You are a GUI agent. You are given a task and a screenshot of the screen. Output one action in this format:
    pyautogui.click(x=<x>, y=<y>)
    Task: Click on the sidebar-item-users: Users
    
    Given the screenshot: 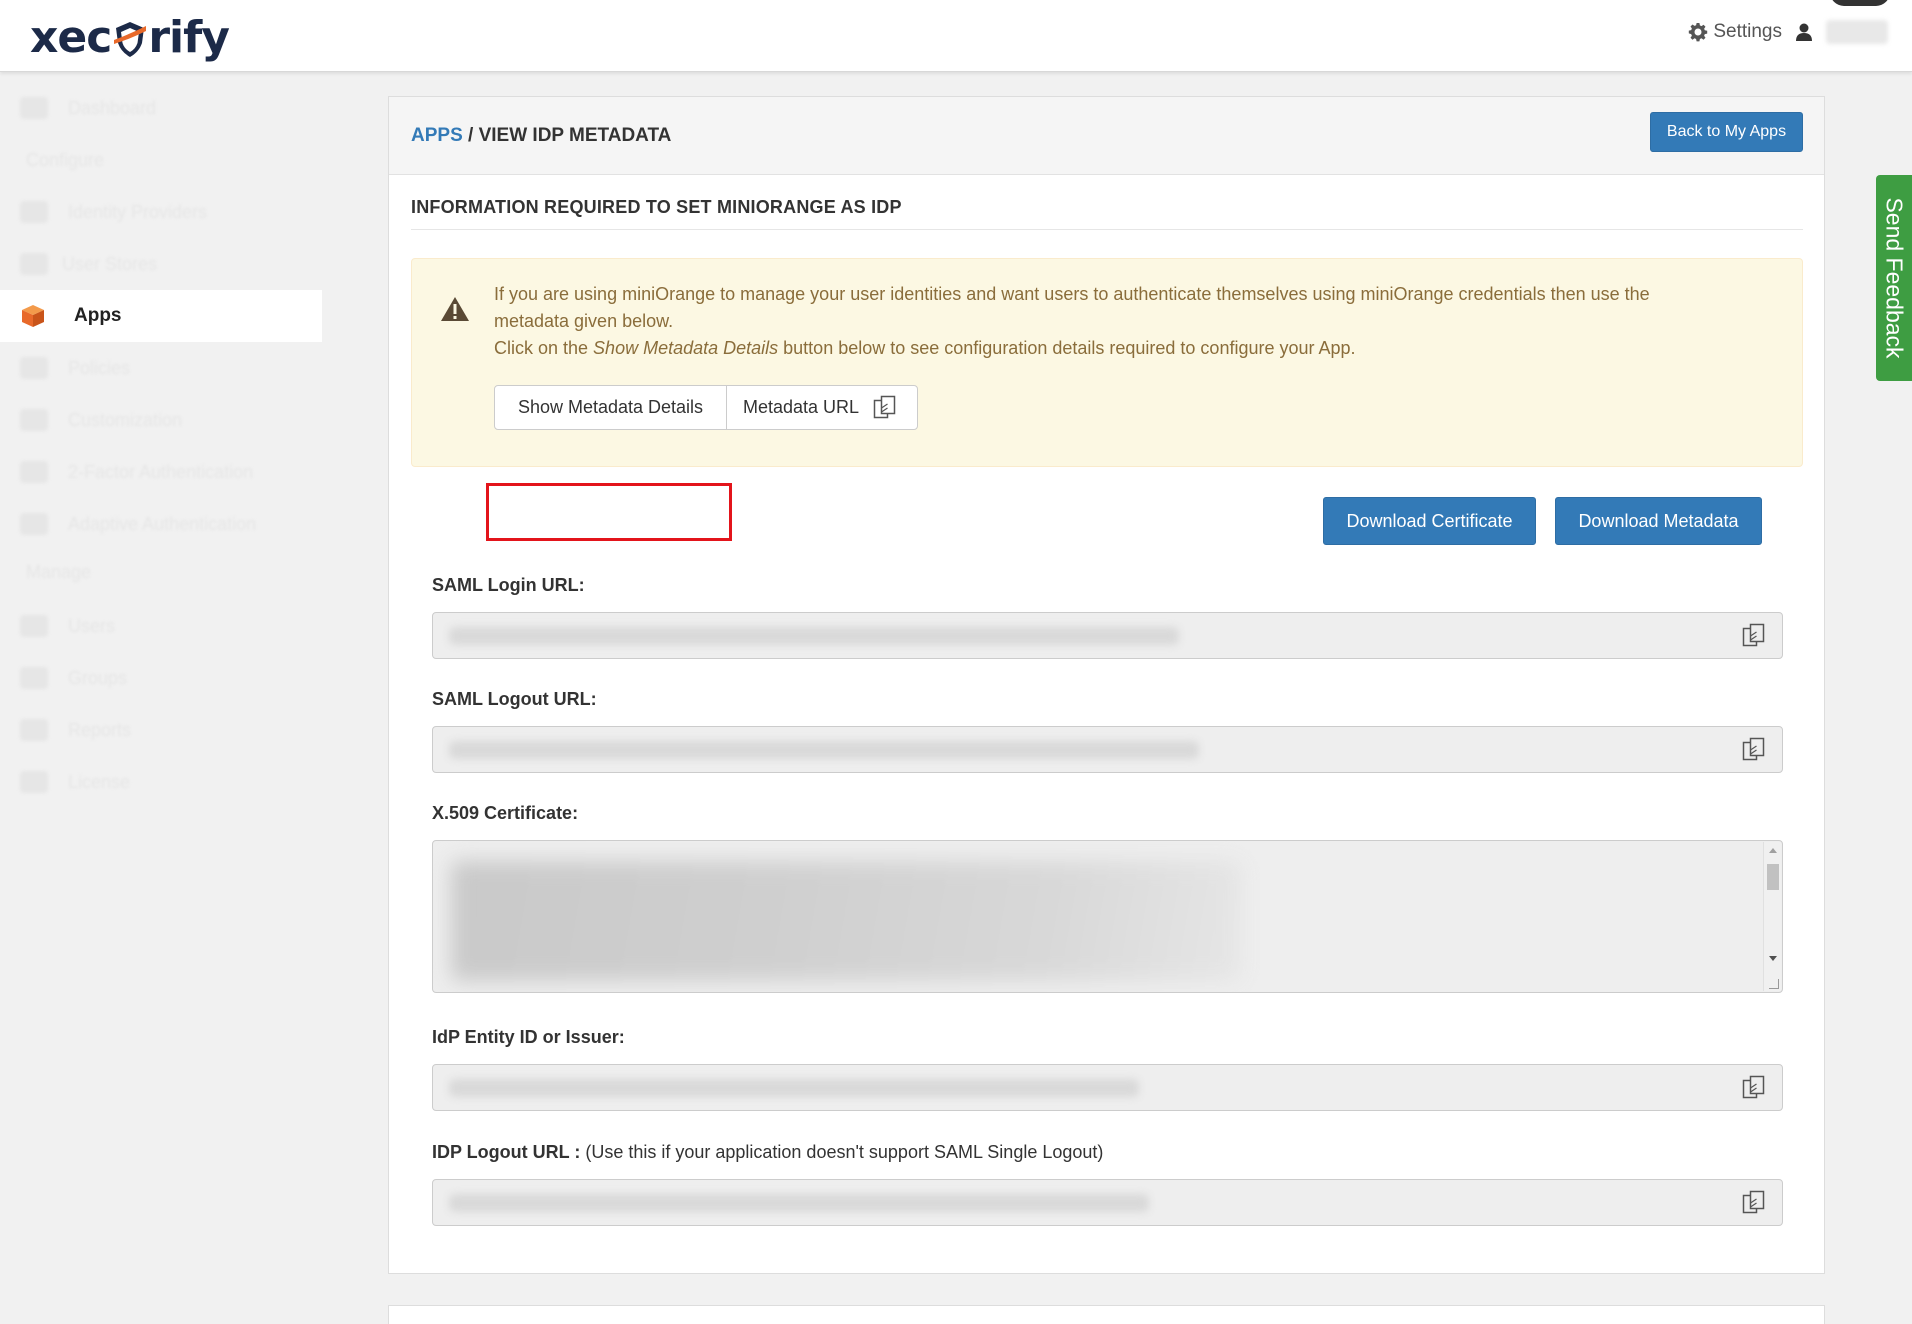 What is the action you would take?
    pyautogui.click(x=161, y=626)
    